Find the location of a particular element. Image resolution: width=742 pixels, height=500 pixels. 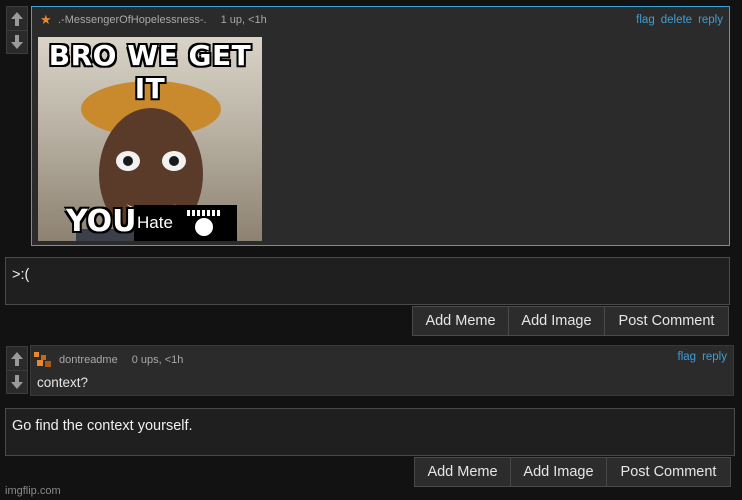

meme-overlay-box: Hate is located at coordinates (185, 223).